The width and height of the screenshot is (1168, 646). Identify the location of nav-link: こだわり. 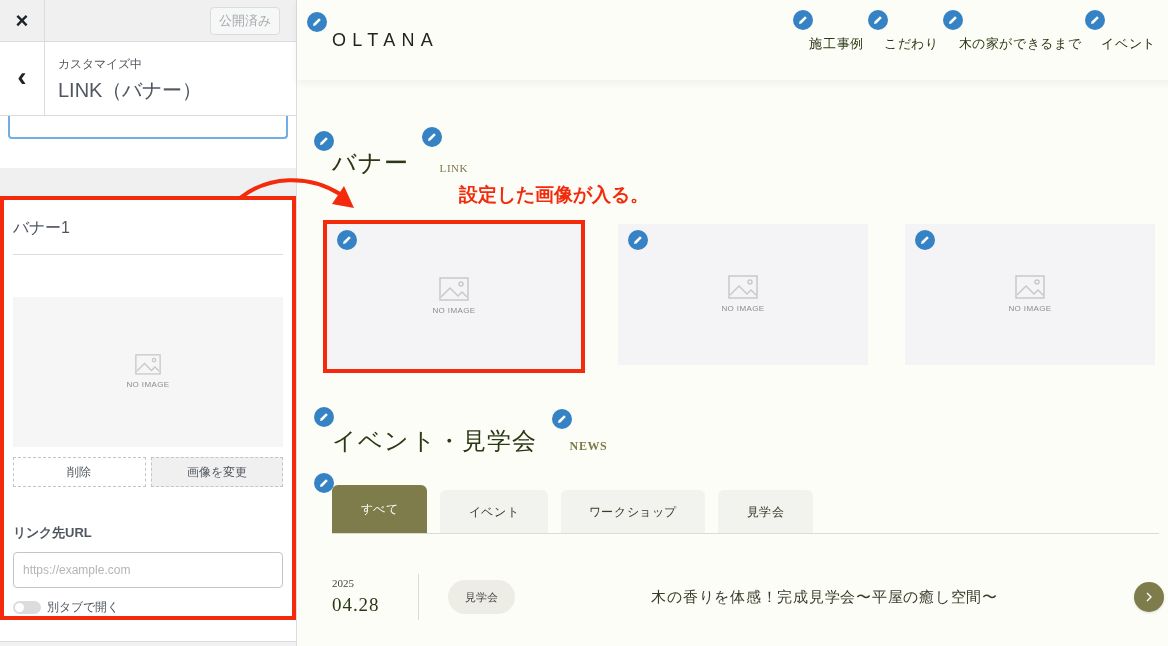
(911, 43).